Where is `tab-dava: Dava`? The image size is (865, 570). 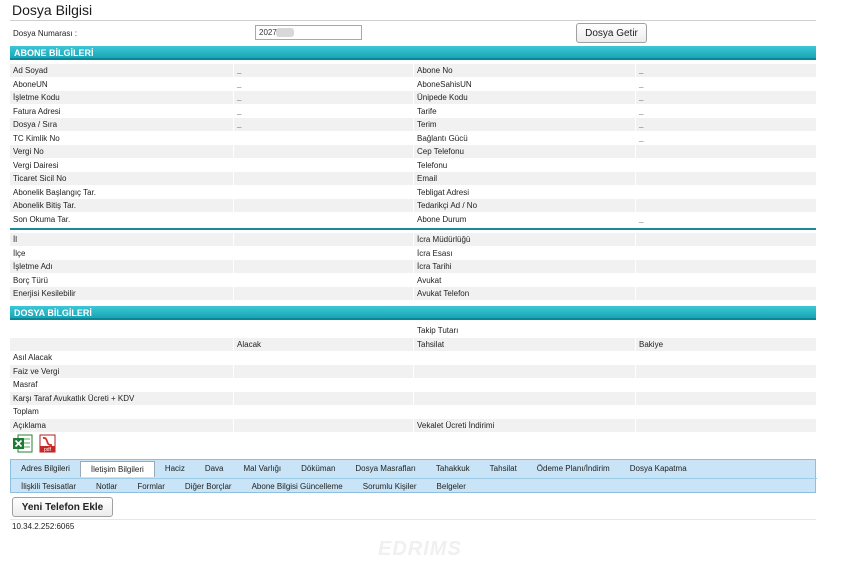 tab-dava: Dava is located at coordinates (214, 469).